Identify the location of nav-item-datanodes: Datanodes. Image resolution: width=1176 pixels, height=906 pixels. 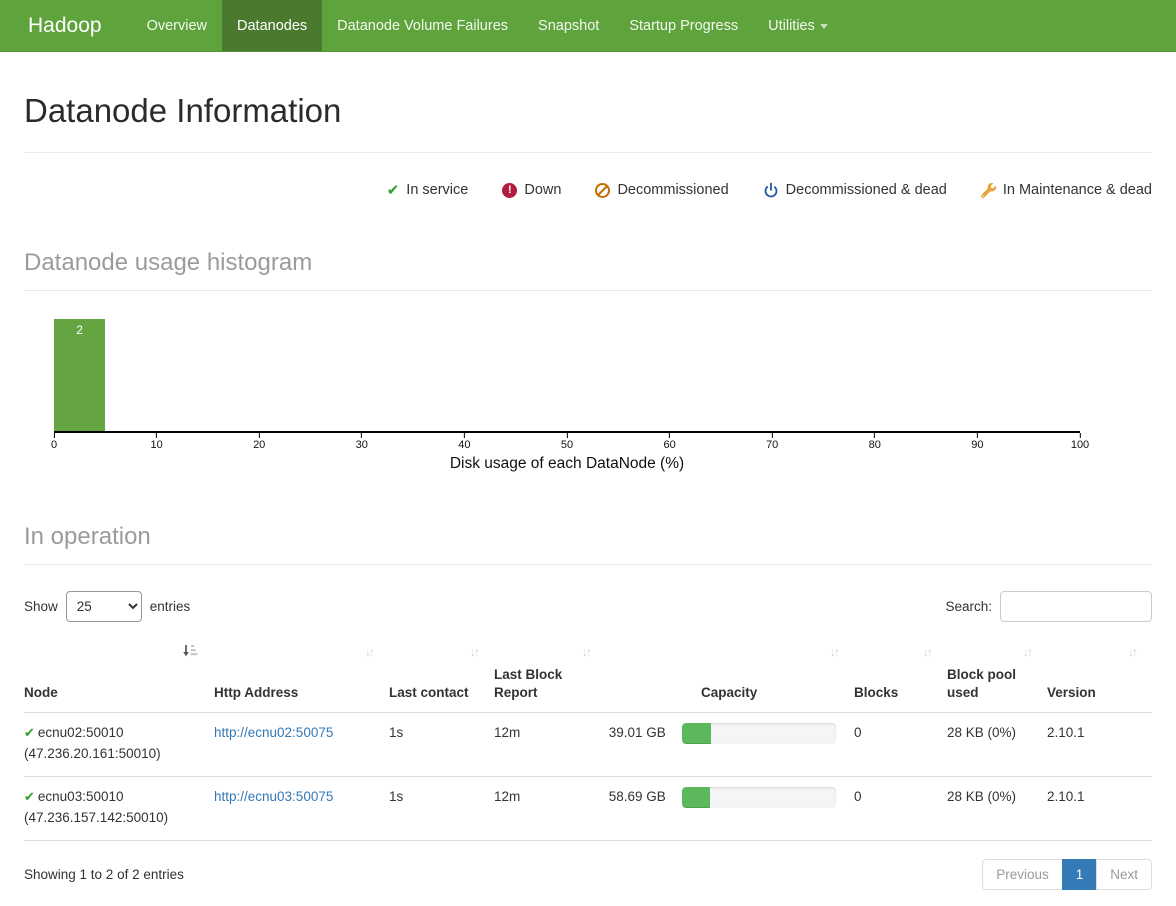
(272, 25).